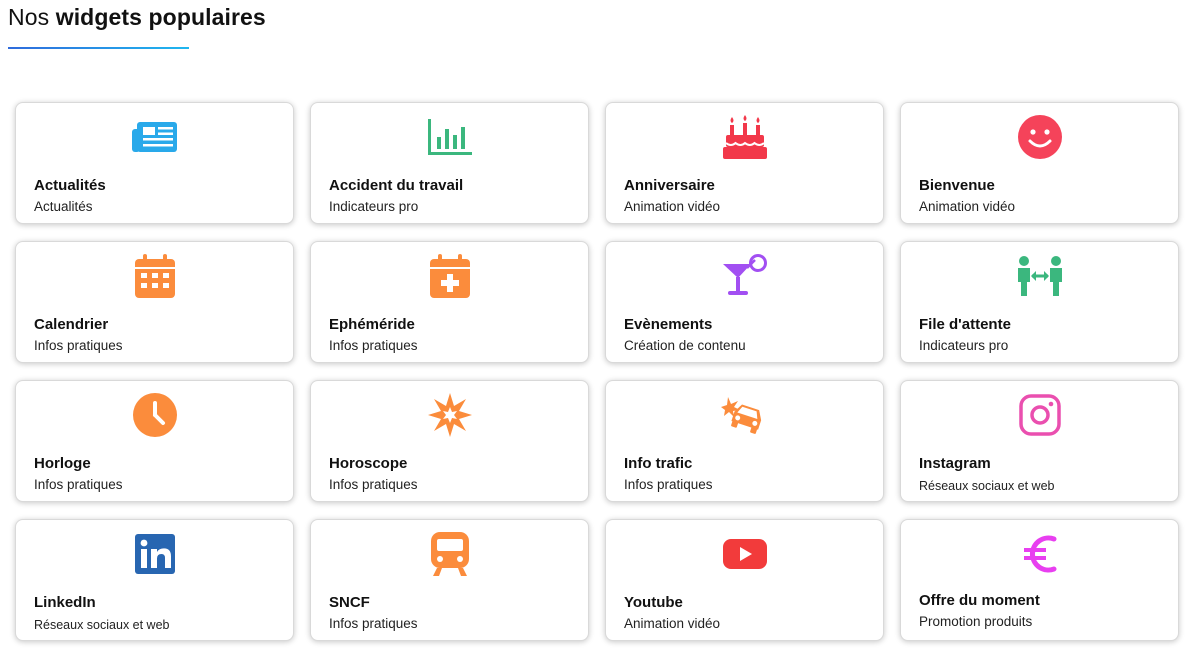 Image resolution: width=1200 pixels, height=660 pixels. What do you see at coordinates (957, 185) in the screenshot?
I see `widget-title: Bienvenue` at bounding box center [957, 185].